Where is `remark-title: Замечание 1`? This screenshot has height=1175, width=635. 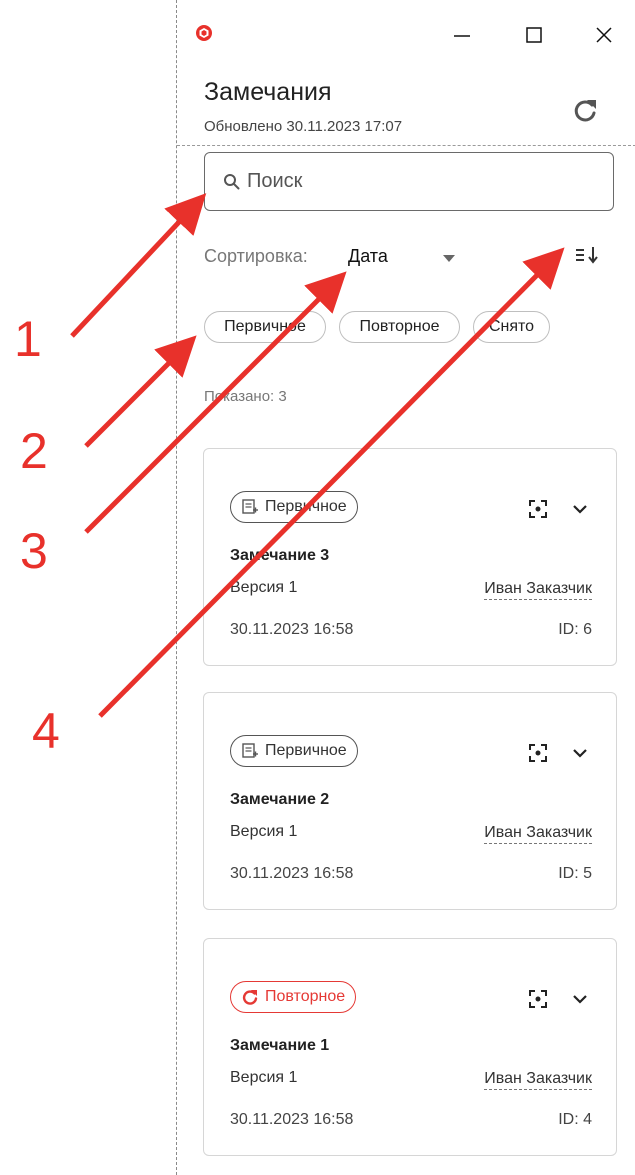
remark-title: Замечание 1 is located at coordinates (280, 1045).